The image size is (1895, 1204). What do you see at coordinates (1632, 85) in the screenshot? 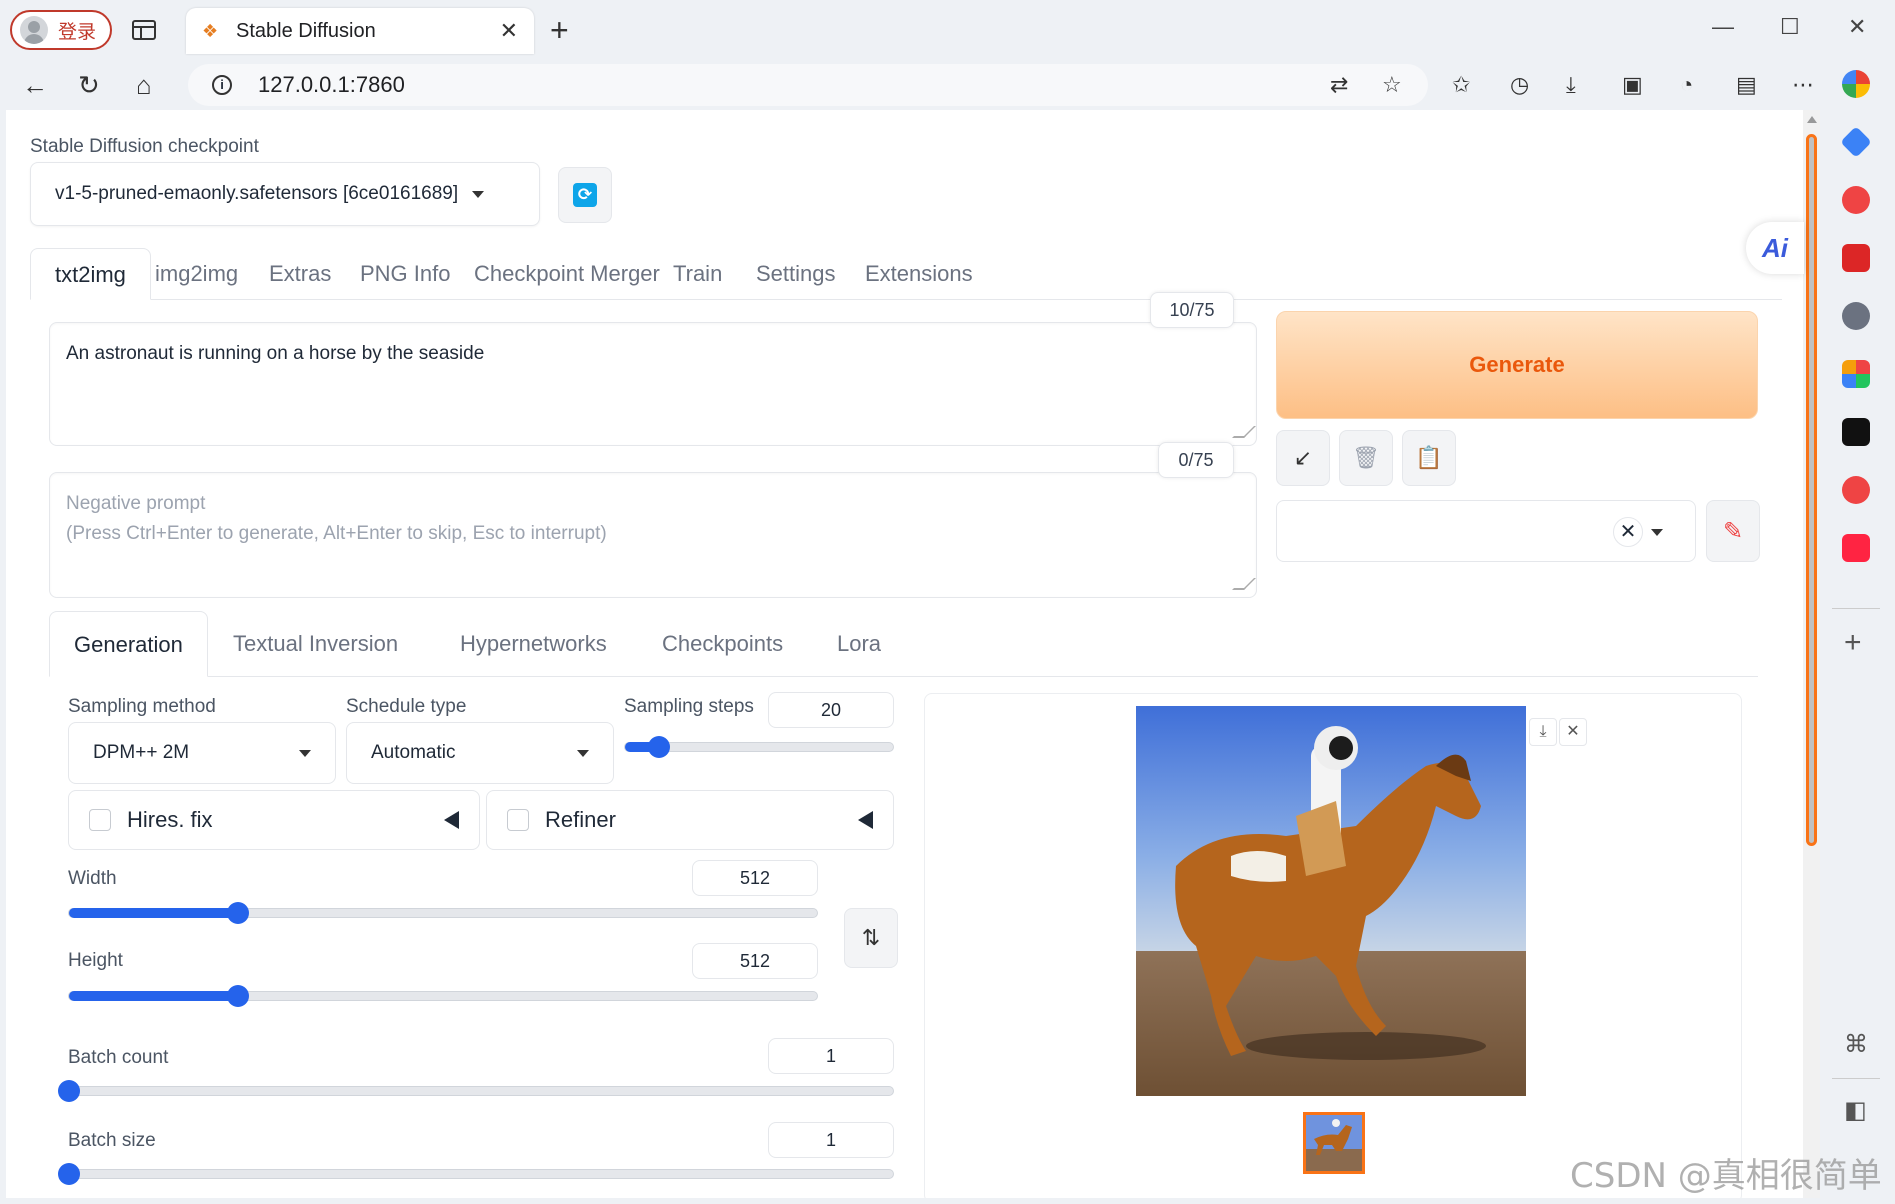
I see `screenshot-icon: ▣` at bounding box center [1632, 85].